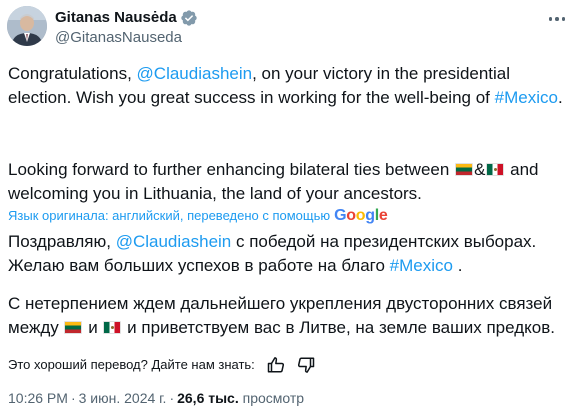  Describe the element at coordinates (361, 215) in the screenshot. I see `google-logo: Google` at that location.